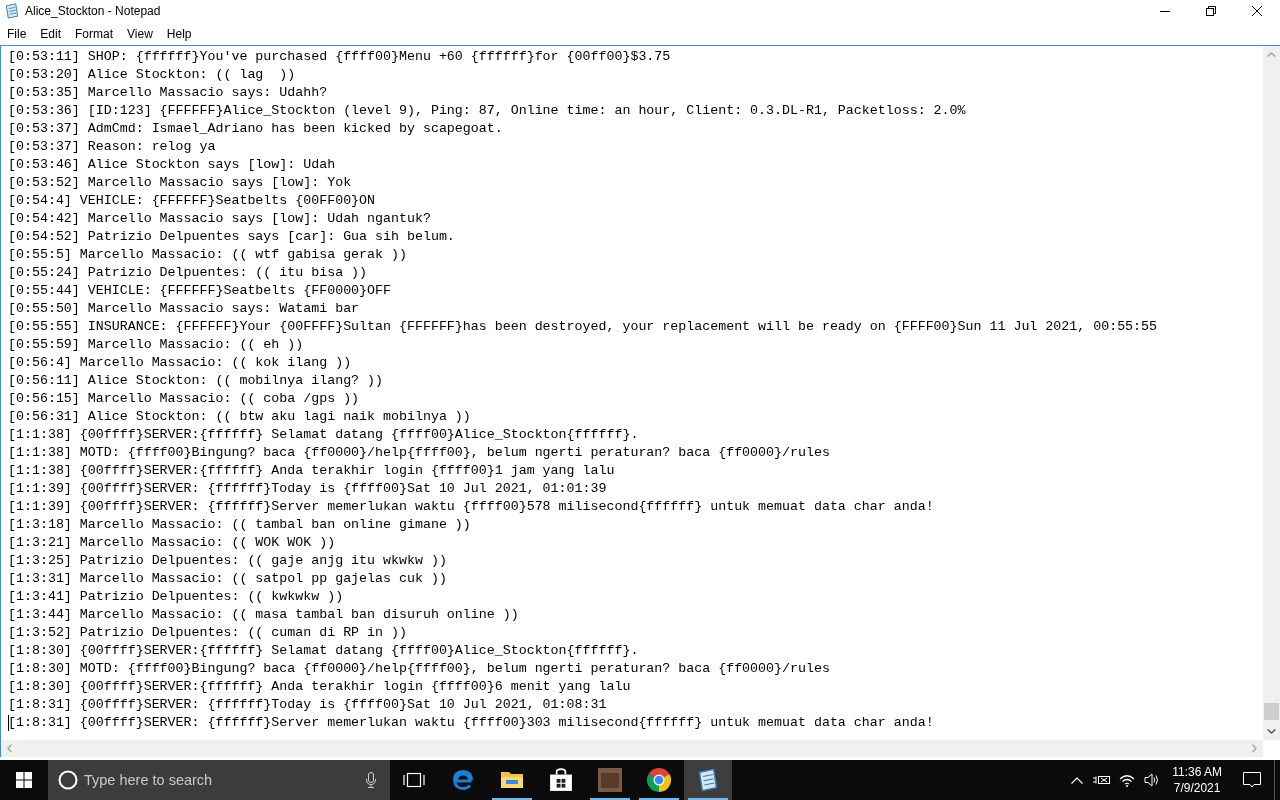 The image size is (1280, 800). What do you see at coordinates (1151, 780) in the screenshot?
I see `speaker-icon` at bounding box center [1151, 780].